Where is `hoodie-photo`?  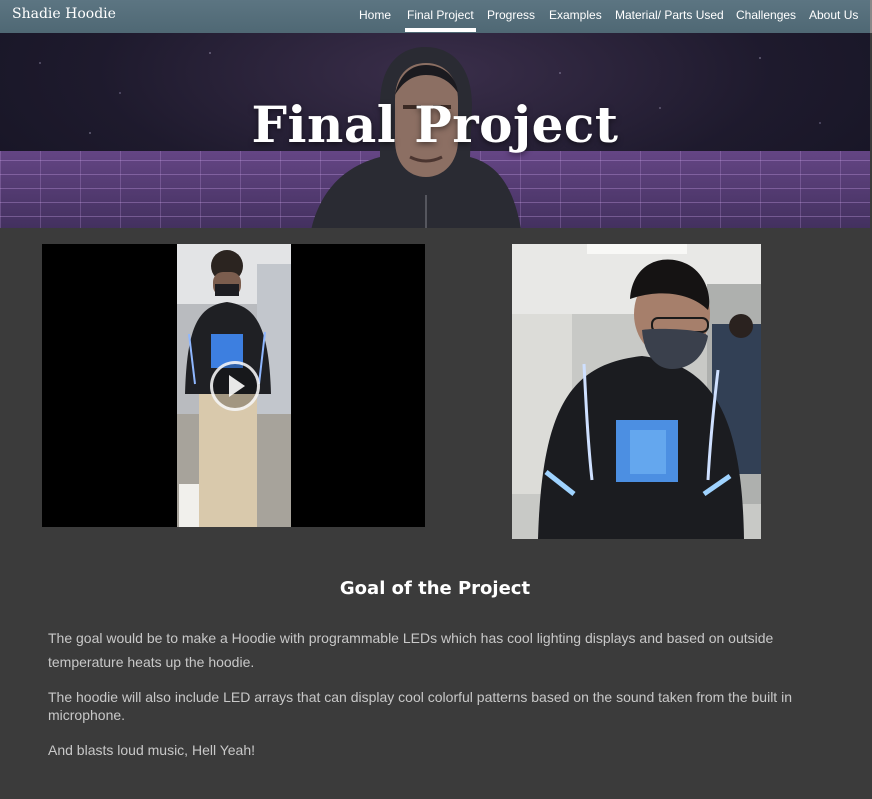 hoodie-photo is located at coordinates (636, 391).